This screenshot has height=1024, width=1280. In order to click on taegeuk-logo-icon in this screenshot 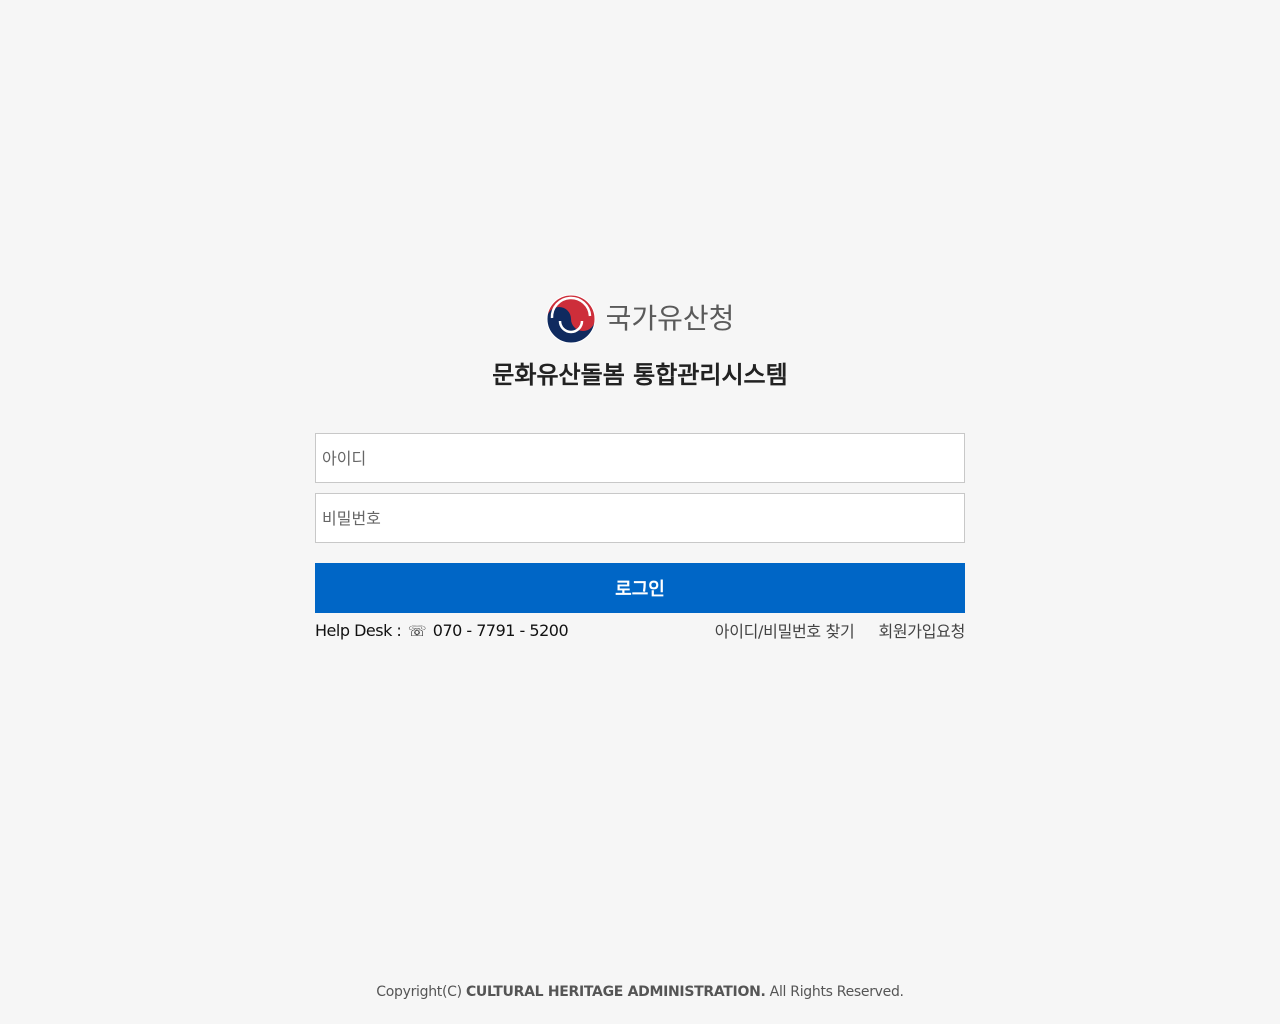, I will do `click(571, 319)`.